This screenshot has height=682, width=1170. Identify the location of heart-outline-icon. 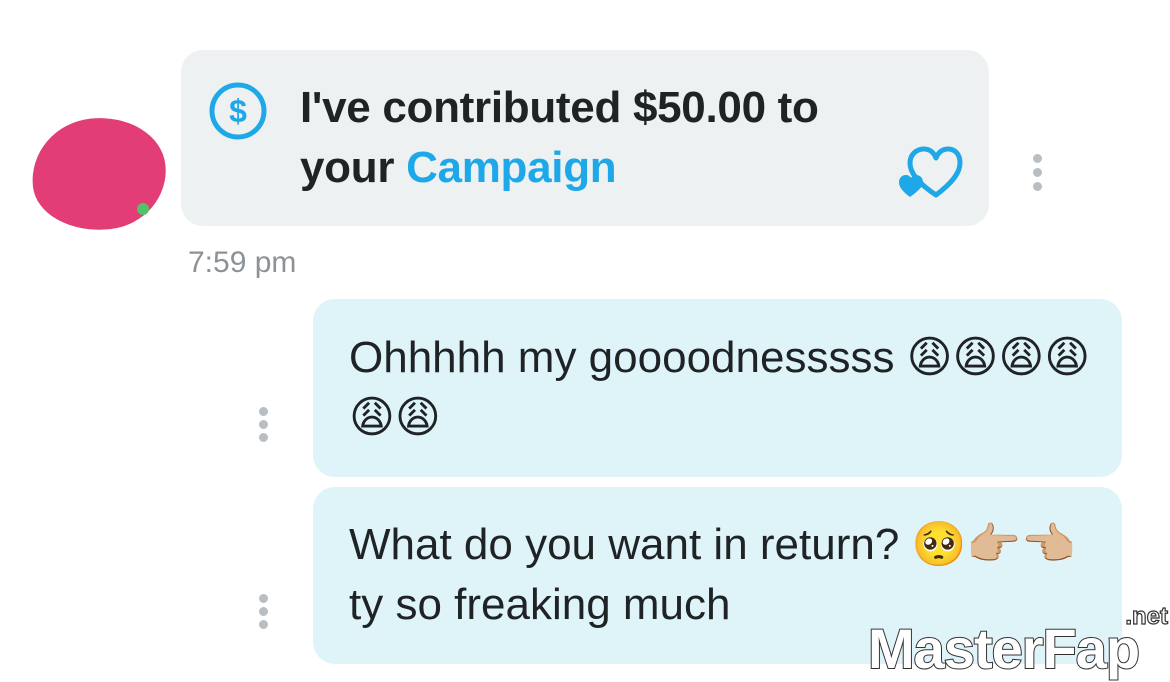
(931, 172).